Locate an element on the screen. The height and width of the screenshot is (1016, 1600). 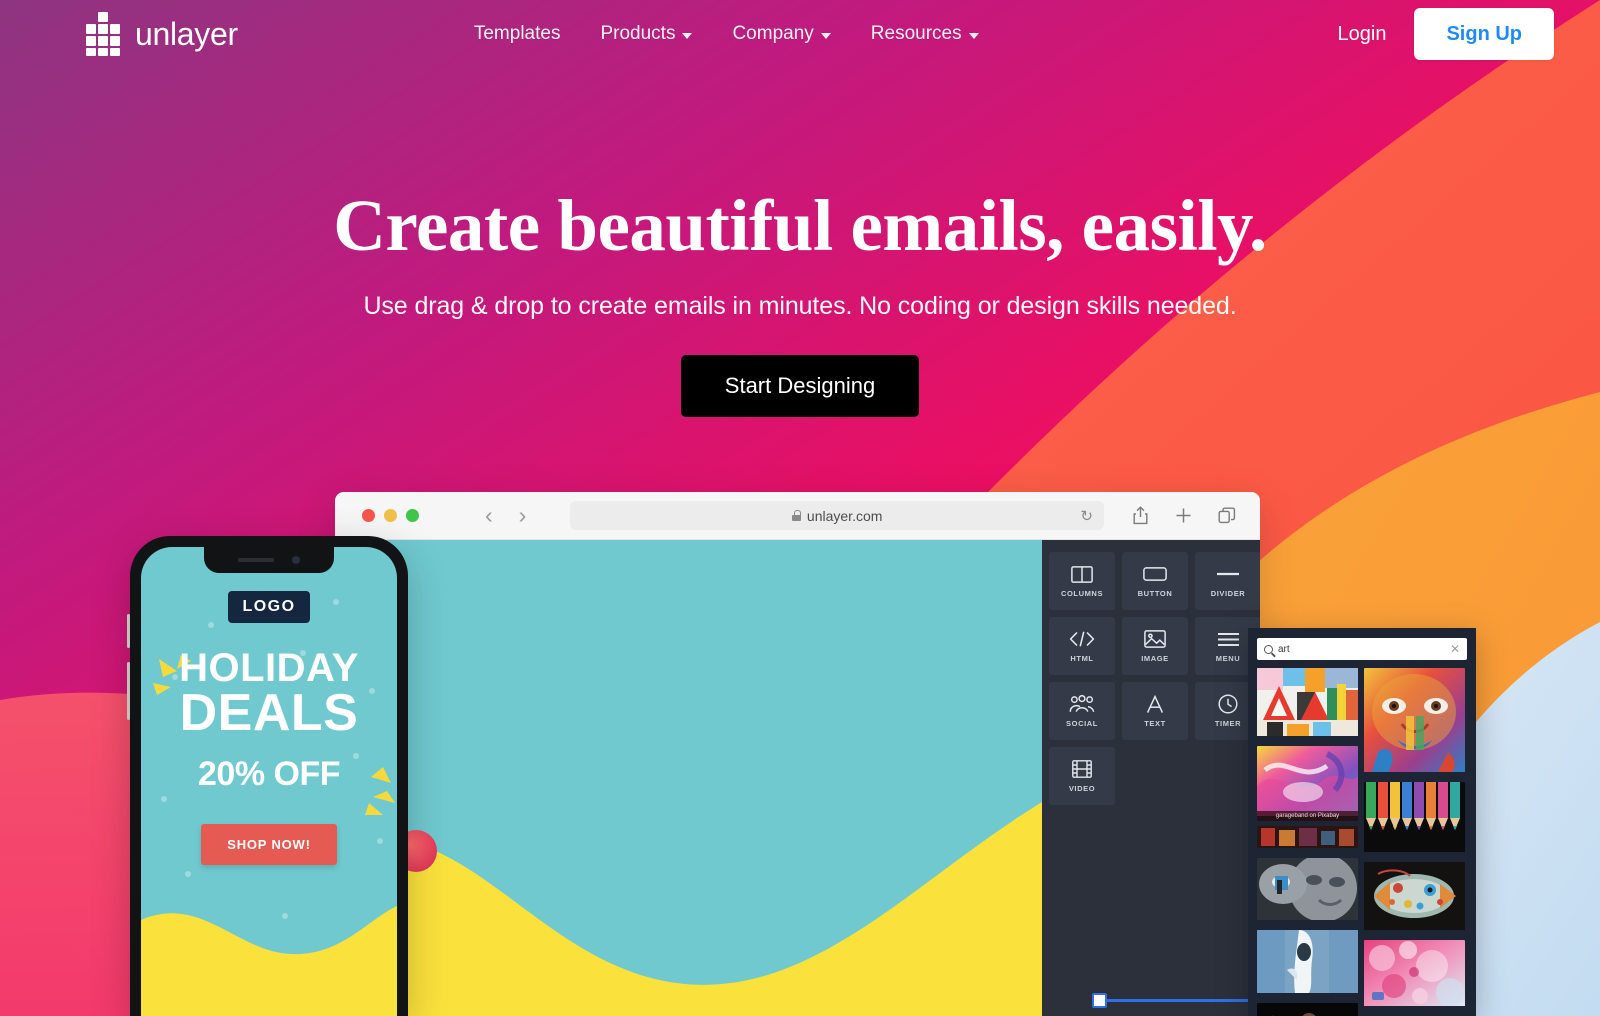
shop-now-button: SHOP NOW! is located at coordinates (269, 845).